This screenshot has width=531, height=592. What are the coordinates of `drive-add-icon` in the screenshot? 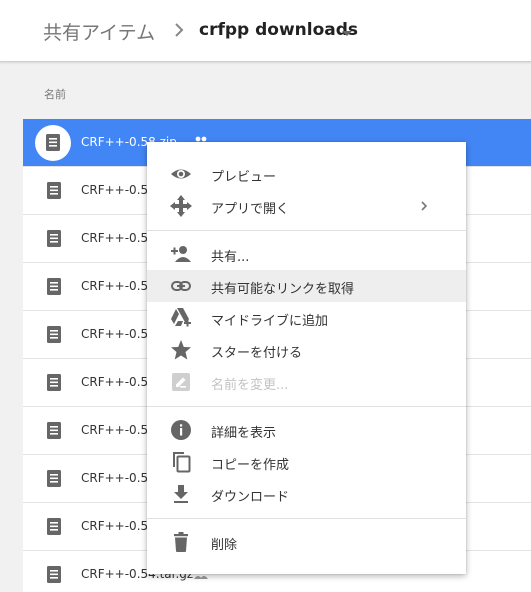 It's located at (181, 317).